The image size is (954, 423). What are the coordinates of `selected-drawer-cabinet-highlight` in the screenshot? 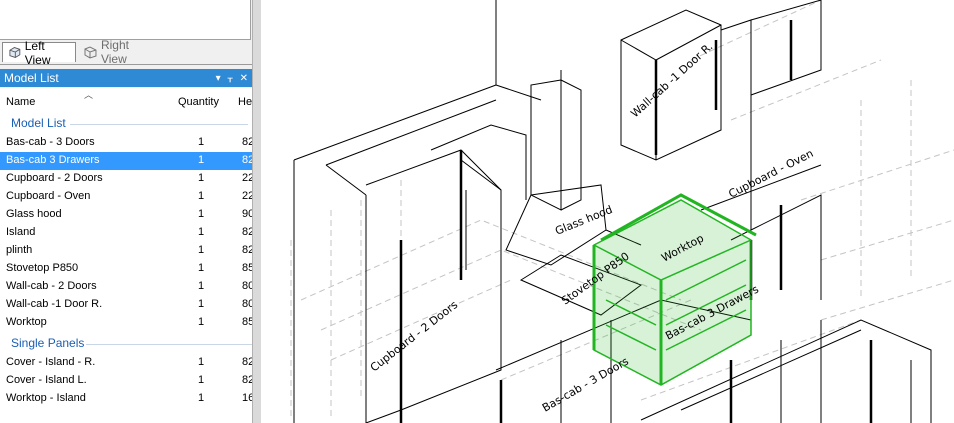 It's located at (674, 289).